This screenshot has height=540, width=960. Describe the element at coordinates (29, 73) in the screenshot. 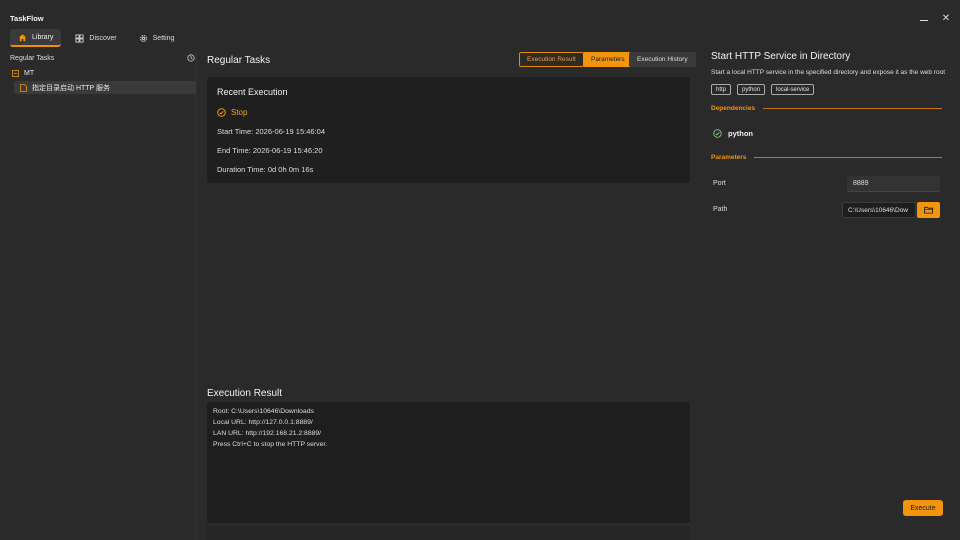

I see `tree-group-label: MT` at that location.